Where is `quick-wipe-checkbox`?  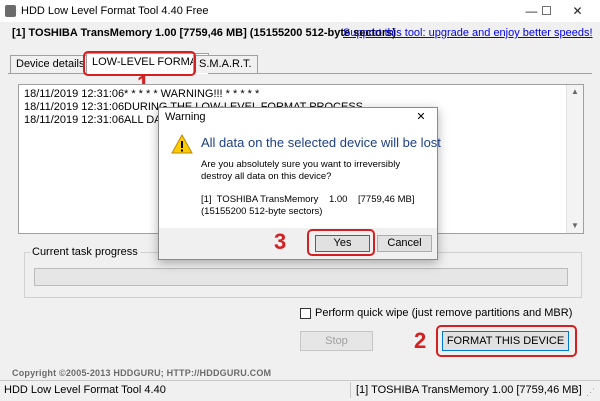 quick-wipe-checkbox is located at coordinates (305, 313).